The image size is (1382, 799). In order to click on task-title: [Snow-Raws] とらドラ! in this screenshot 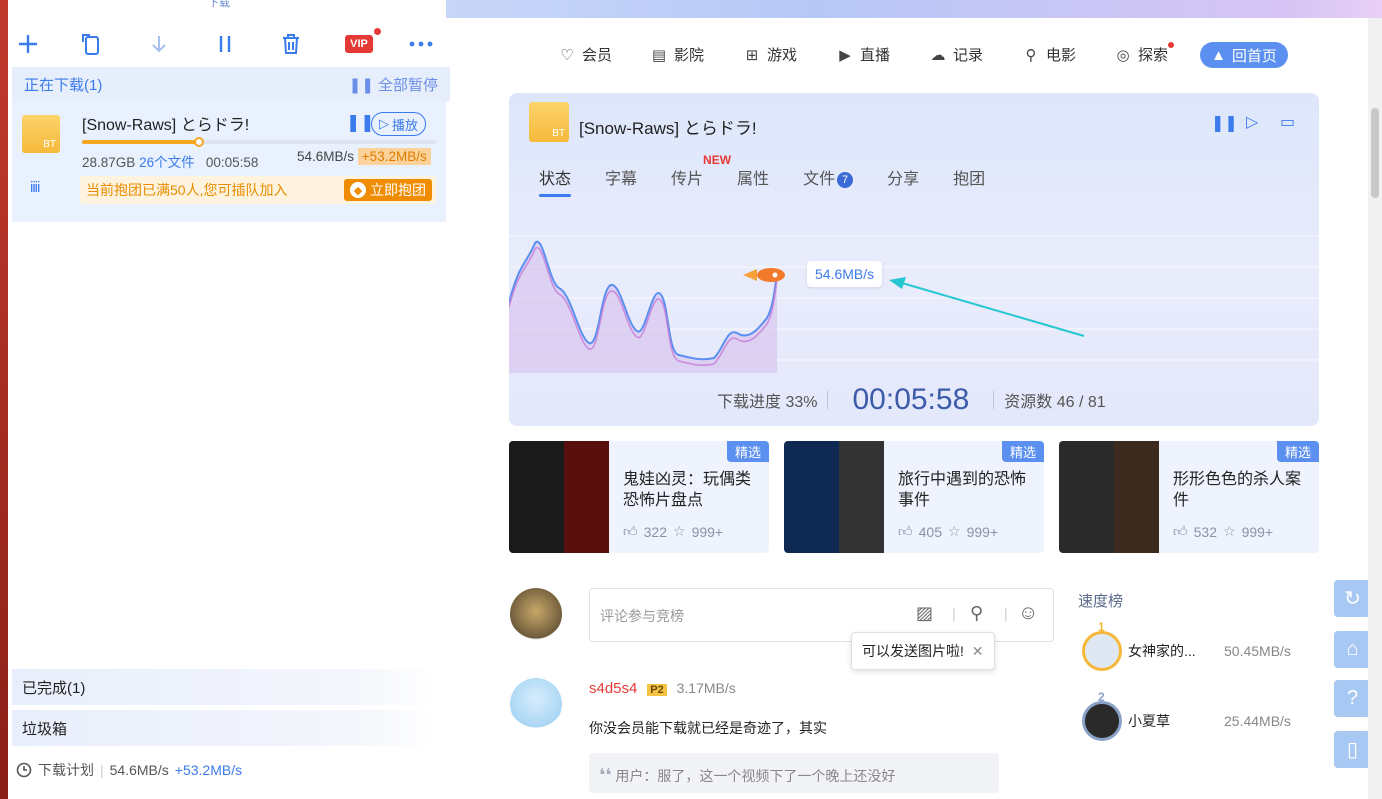, I will do `click(166, 125)`.